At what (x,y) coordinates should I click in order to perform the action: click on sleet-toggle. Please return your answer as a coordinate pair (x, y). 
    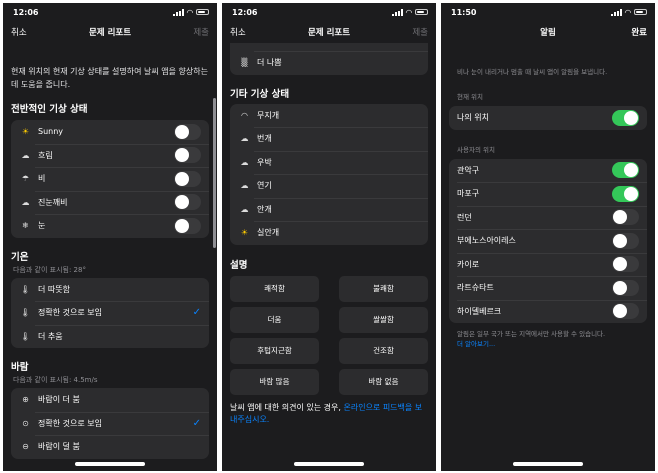
    Looking at the image, I should click on (187, 202).